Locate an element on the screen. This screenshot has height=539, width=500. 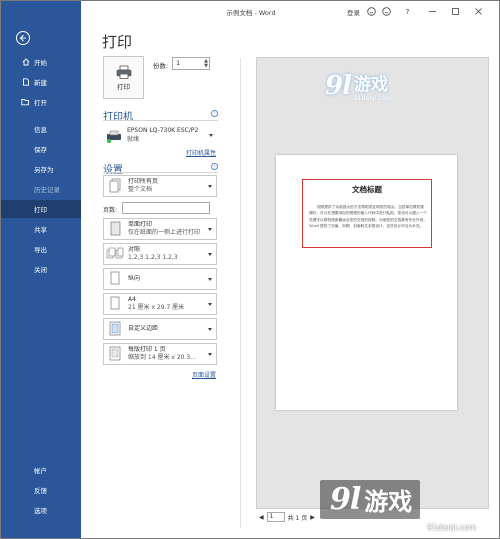
nav-label: 历史记录 is located at coordinates (47, 190).